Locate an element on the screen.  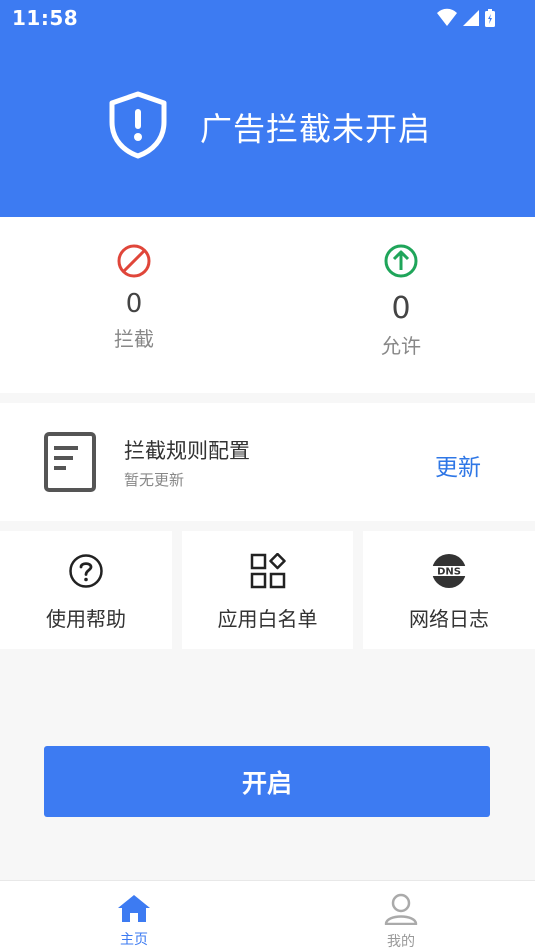
bottom-nav: 主页 我的 is located at coordinates (267, 916).